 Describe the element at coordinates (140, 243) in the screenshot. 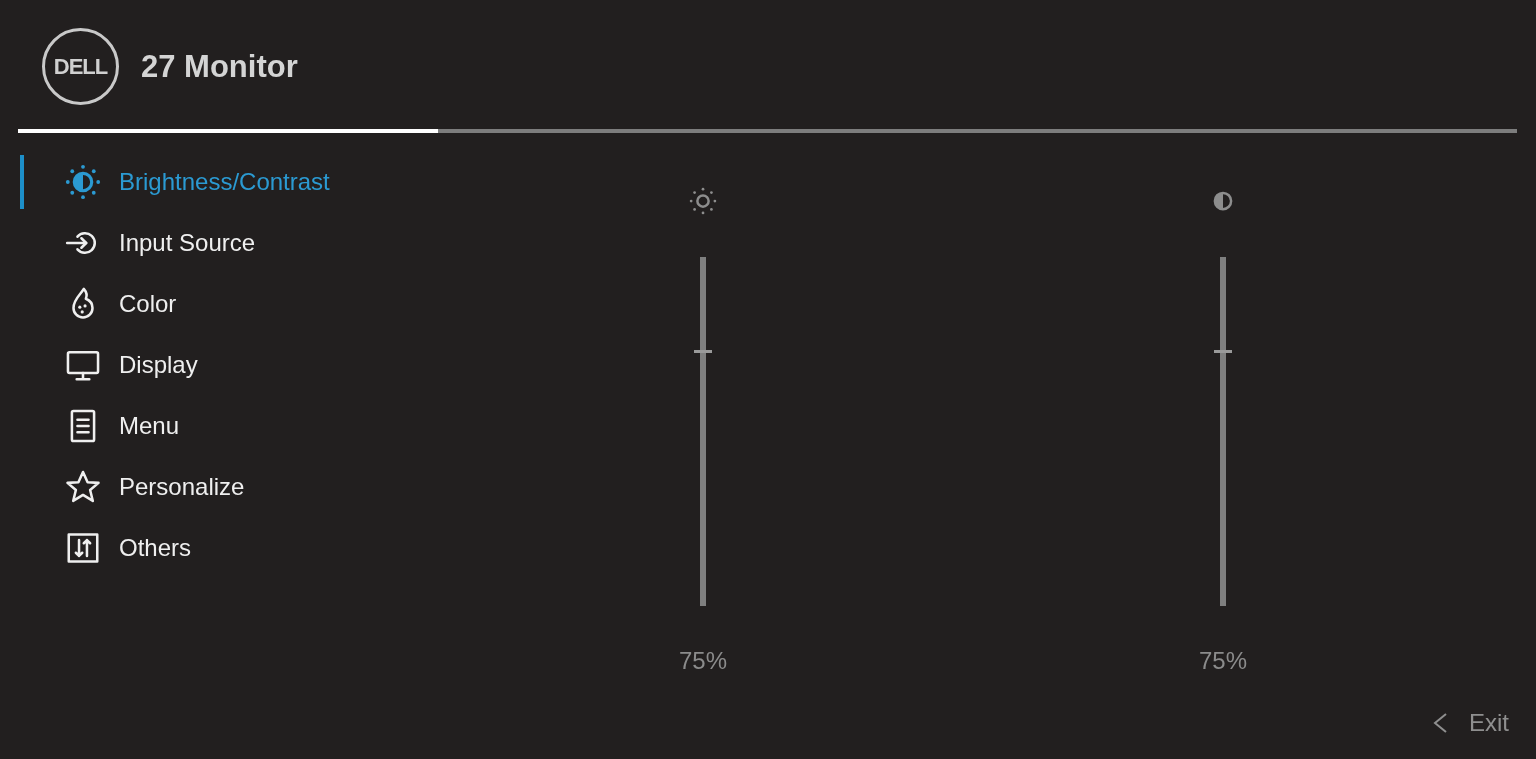

I see `menu-item: Input Source` at that location.